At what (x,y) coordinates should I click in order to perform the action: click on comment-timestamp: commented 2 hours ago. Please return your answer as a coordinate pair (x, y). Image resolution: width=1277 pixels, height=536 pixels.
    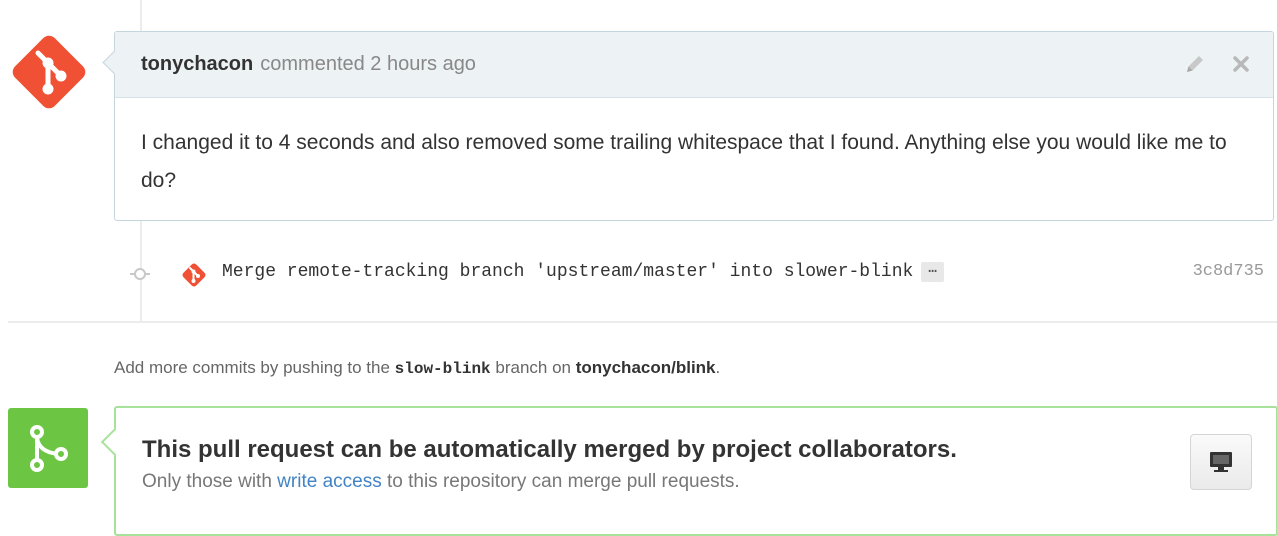
    Looking at the image, I should click on (368, 64).